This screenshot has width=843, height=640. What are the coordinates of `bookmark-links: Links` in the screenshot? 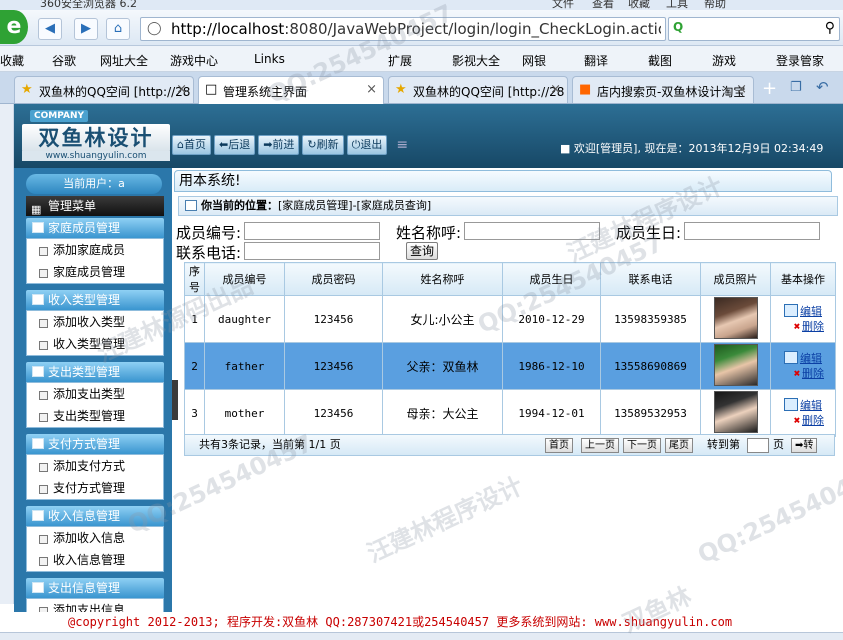 It's located at (269, 59).